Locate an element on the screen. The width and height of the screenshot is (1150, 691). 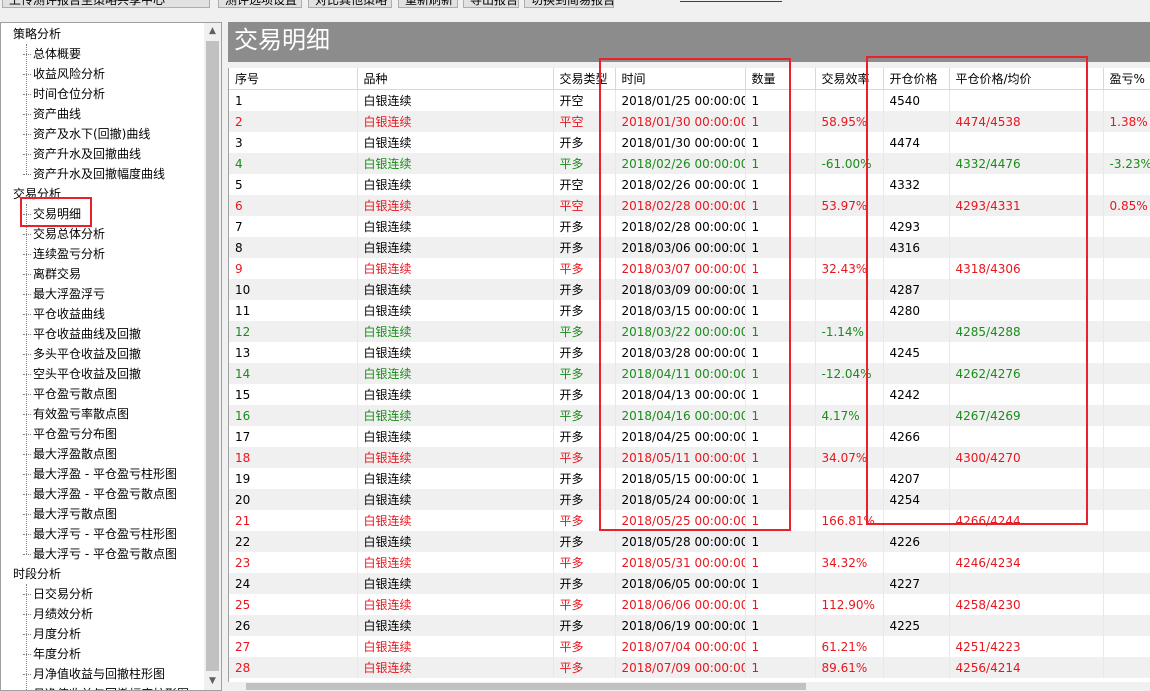
tree-item: 多头平仓收益及回撤 is located at coordinates (82, 354).